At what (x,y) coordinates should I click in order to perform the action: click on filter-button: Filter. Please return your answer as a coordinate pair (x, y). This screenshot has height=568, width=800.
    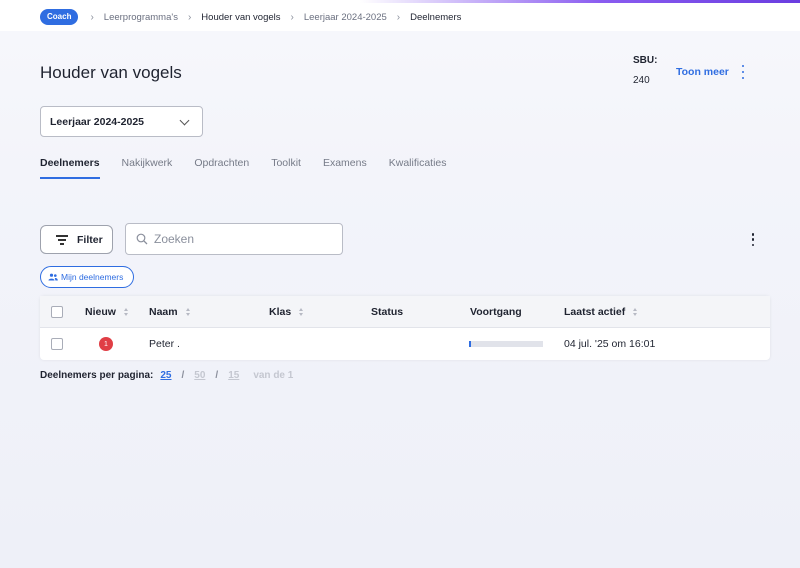
    Looking at the image, I should click on (76, 239).